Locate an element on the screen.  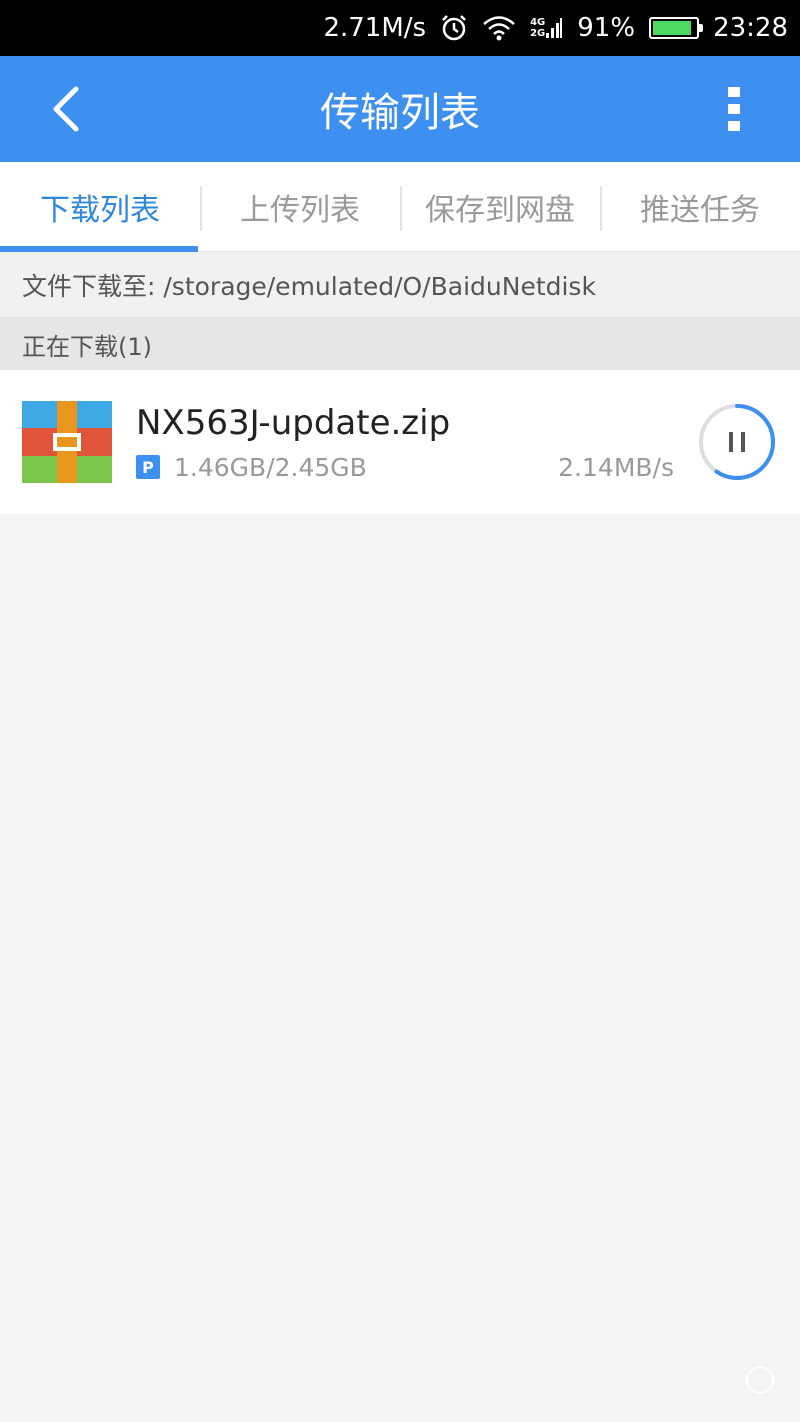
page-title: 传输列表 is located at coordinates (400, 113).